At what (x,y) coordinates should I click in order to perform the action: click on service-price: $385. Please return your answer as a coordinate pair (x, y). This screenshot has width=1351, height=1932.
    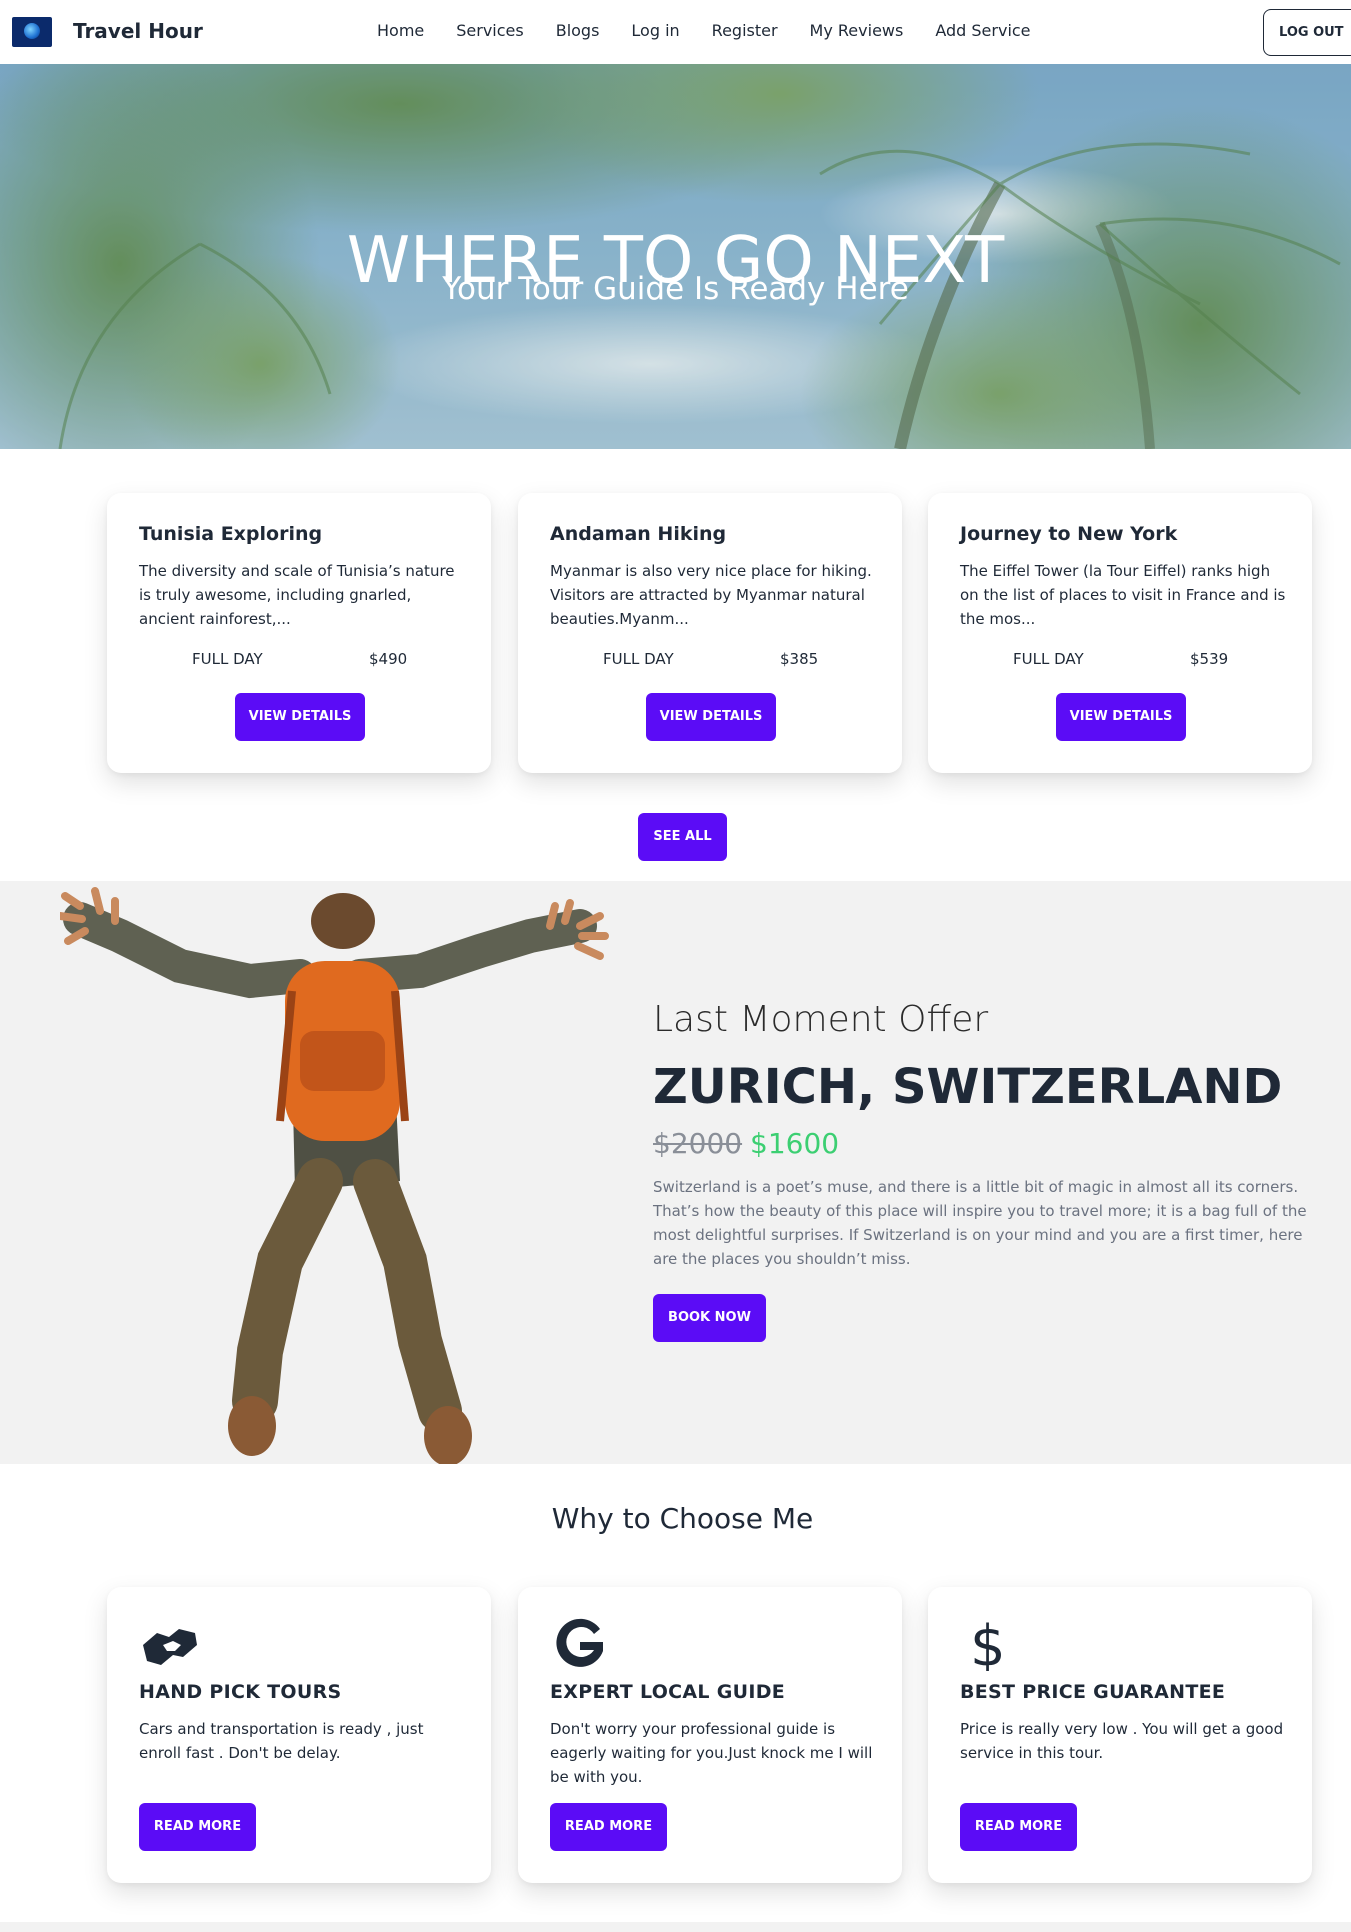
    Looking at the image, I should click on (799, 659).